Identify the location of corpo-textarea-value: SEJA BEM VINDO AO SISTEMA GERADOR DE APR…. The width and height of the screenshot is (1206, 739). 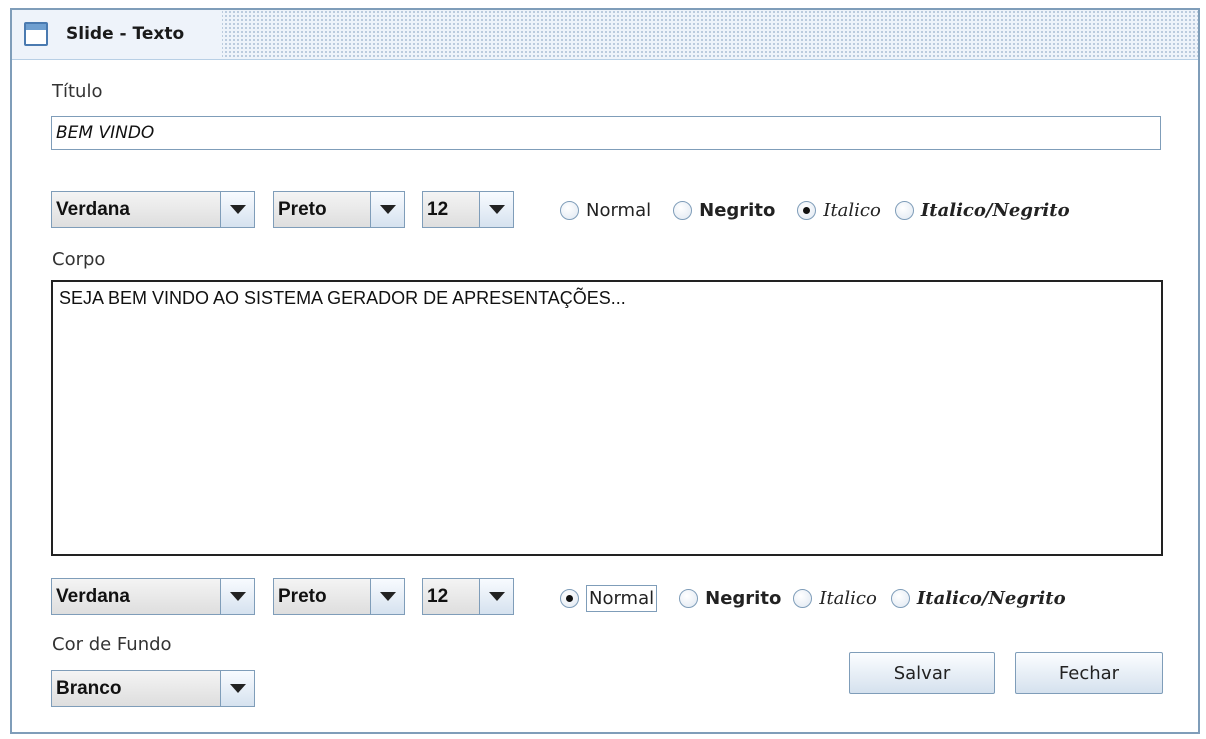
(342, 298).